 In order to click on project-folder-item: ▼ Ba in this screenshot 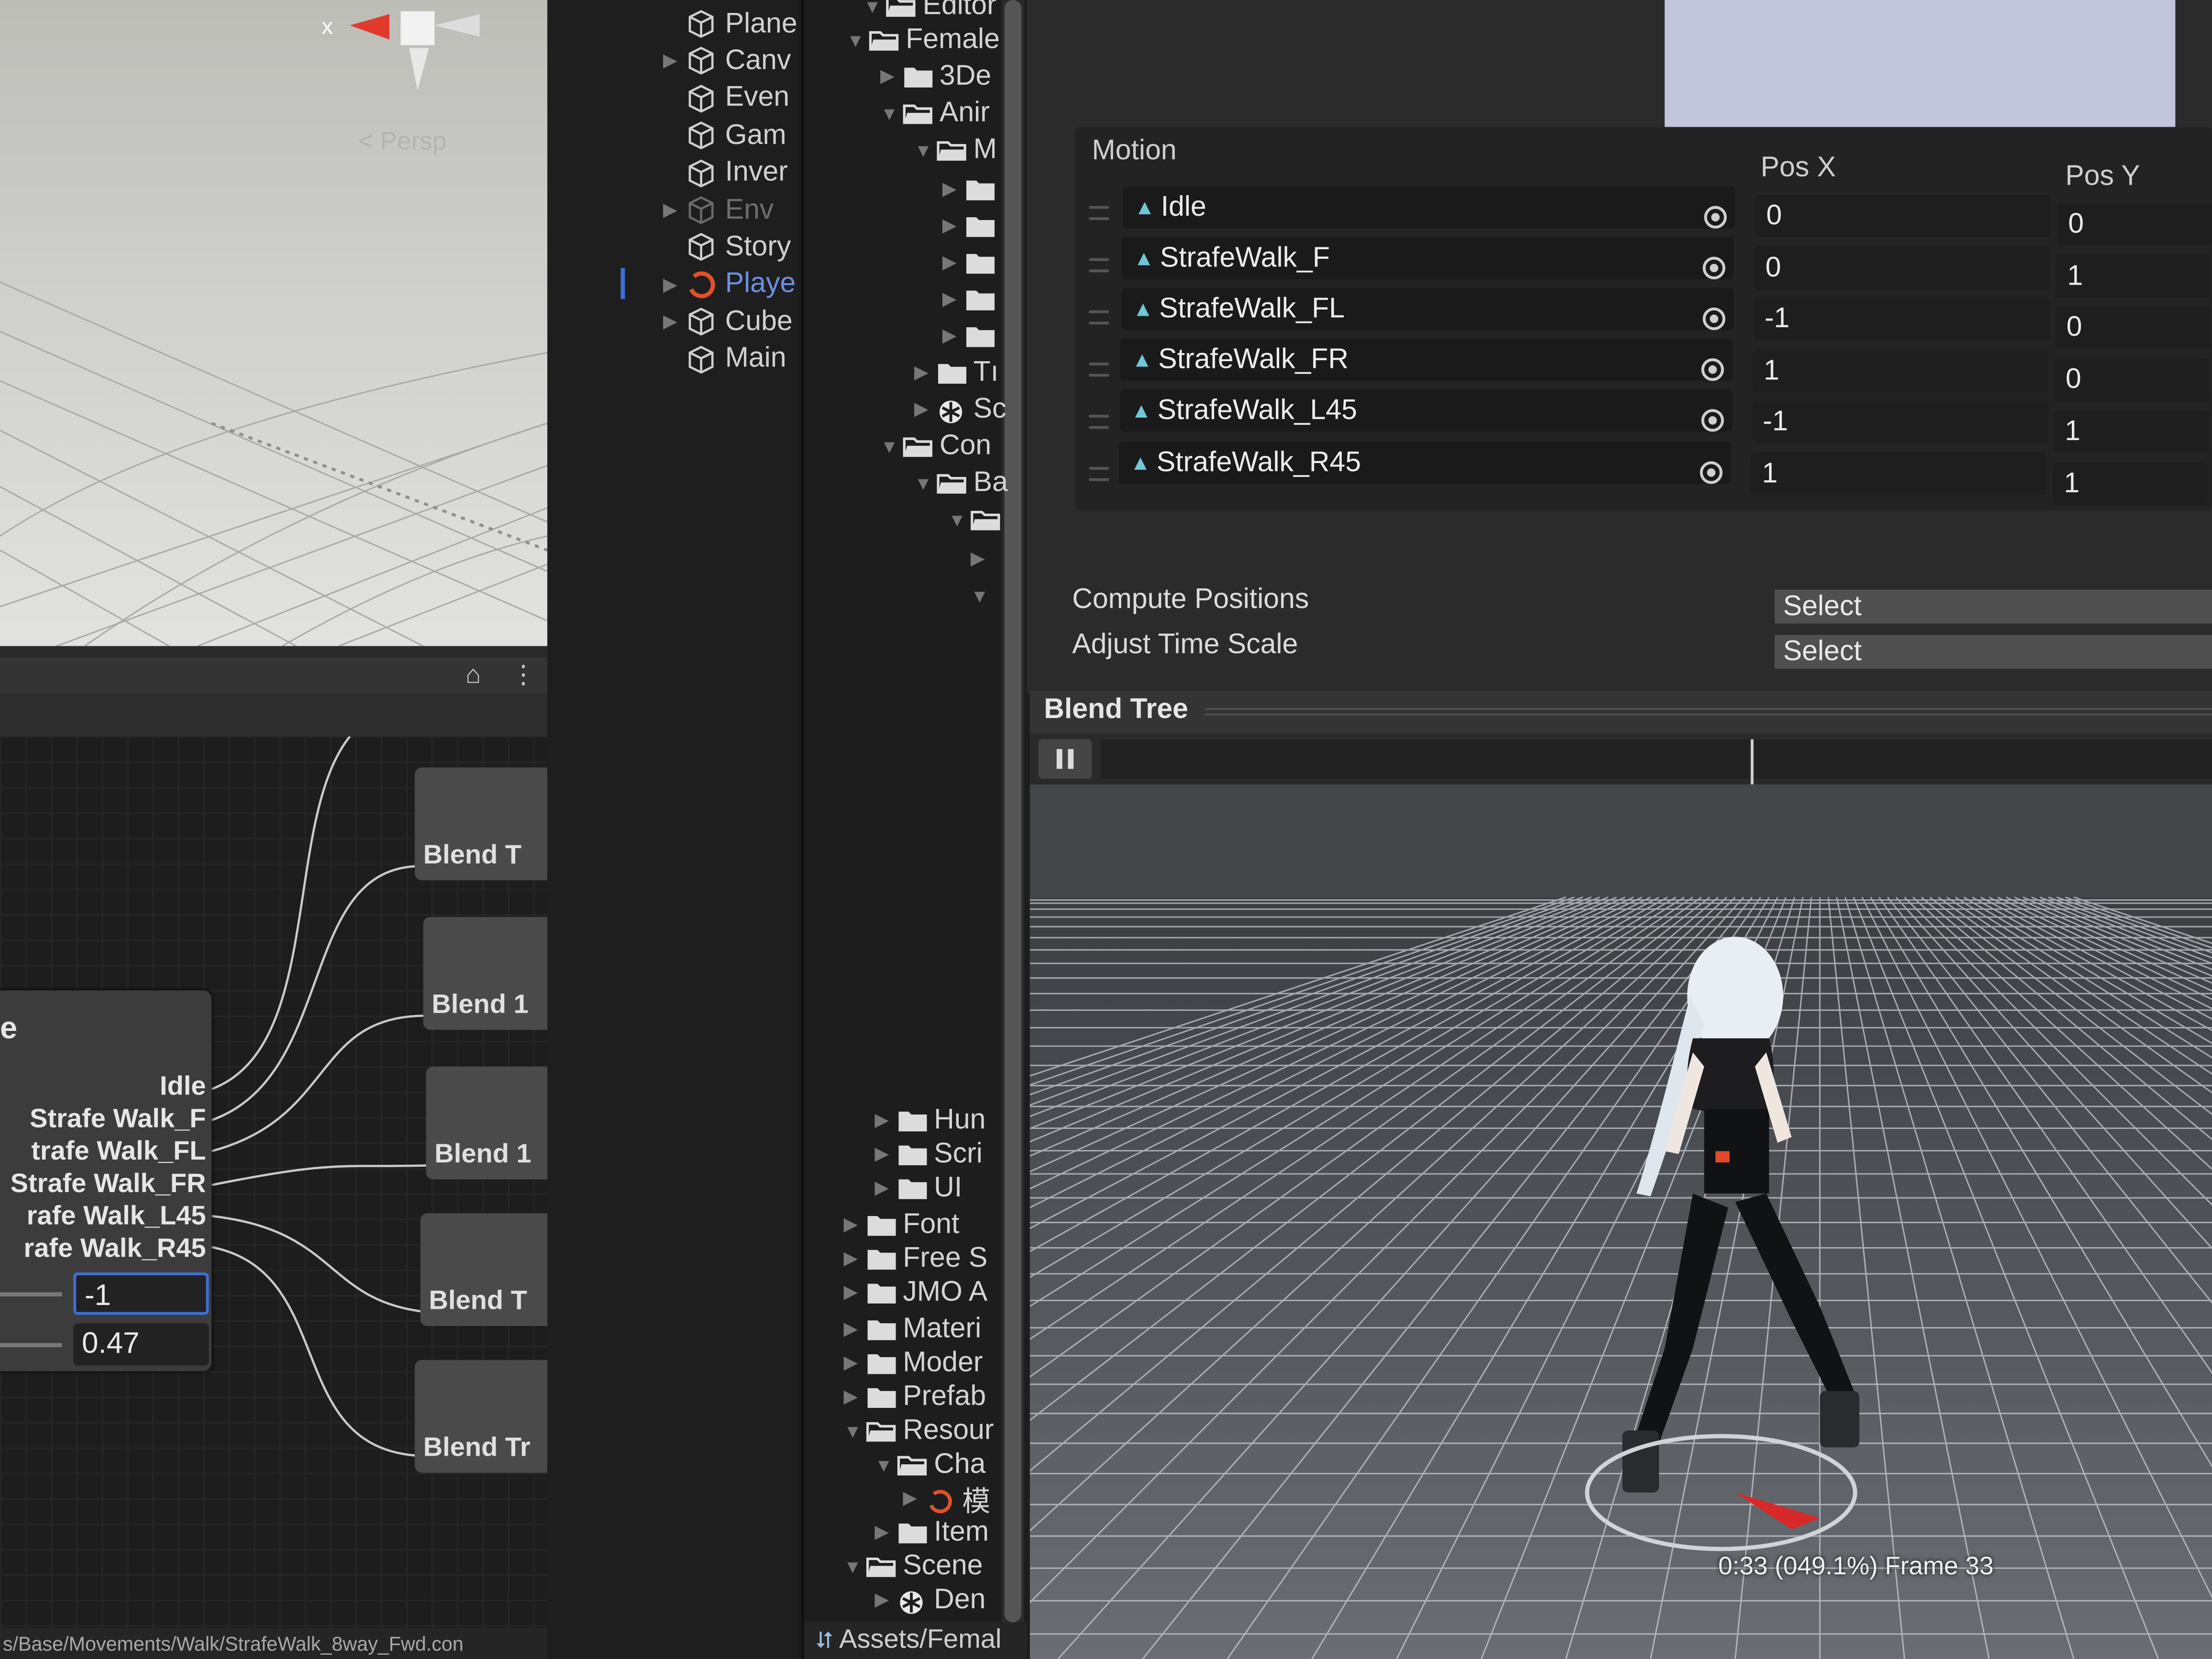, I will do `click(961, 482)`.